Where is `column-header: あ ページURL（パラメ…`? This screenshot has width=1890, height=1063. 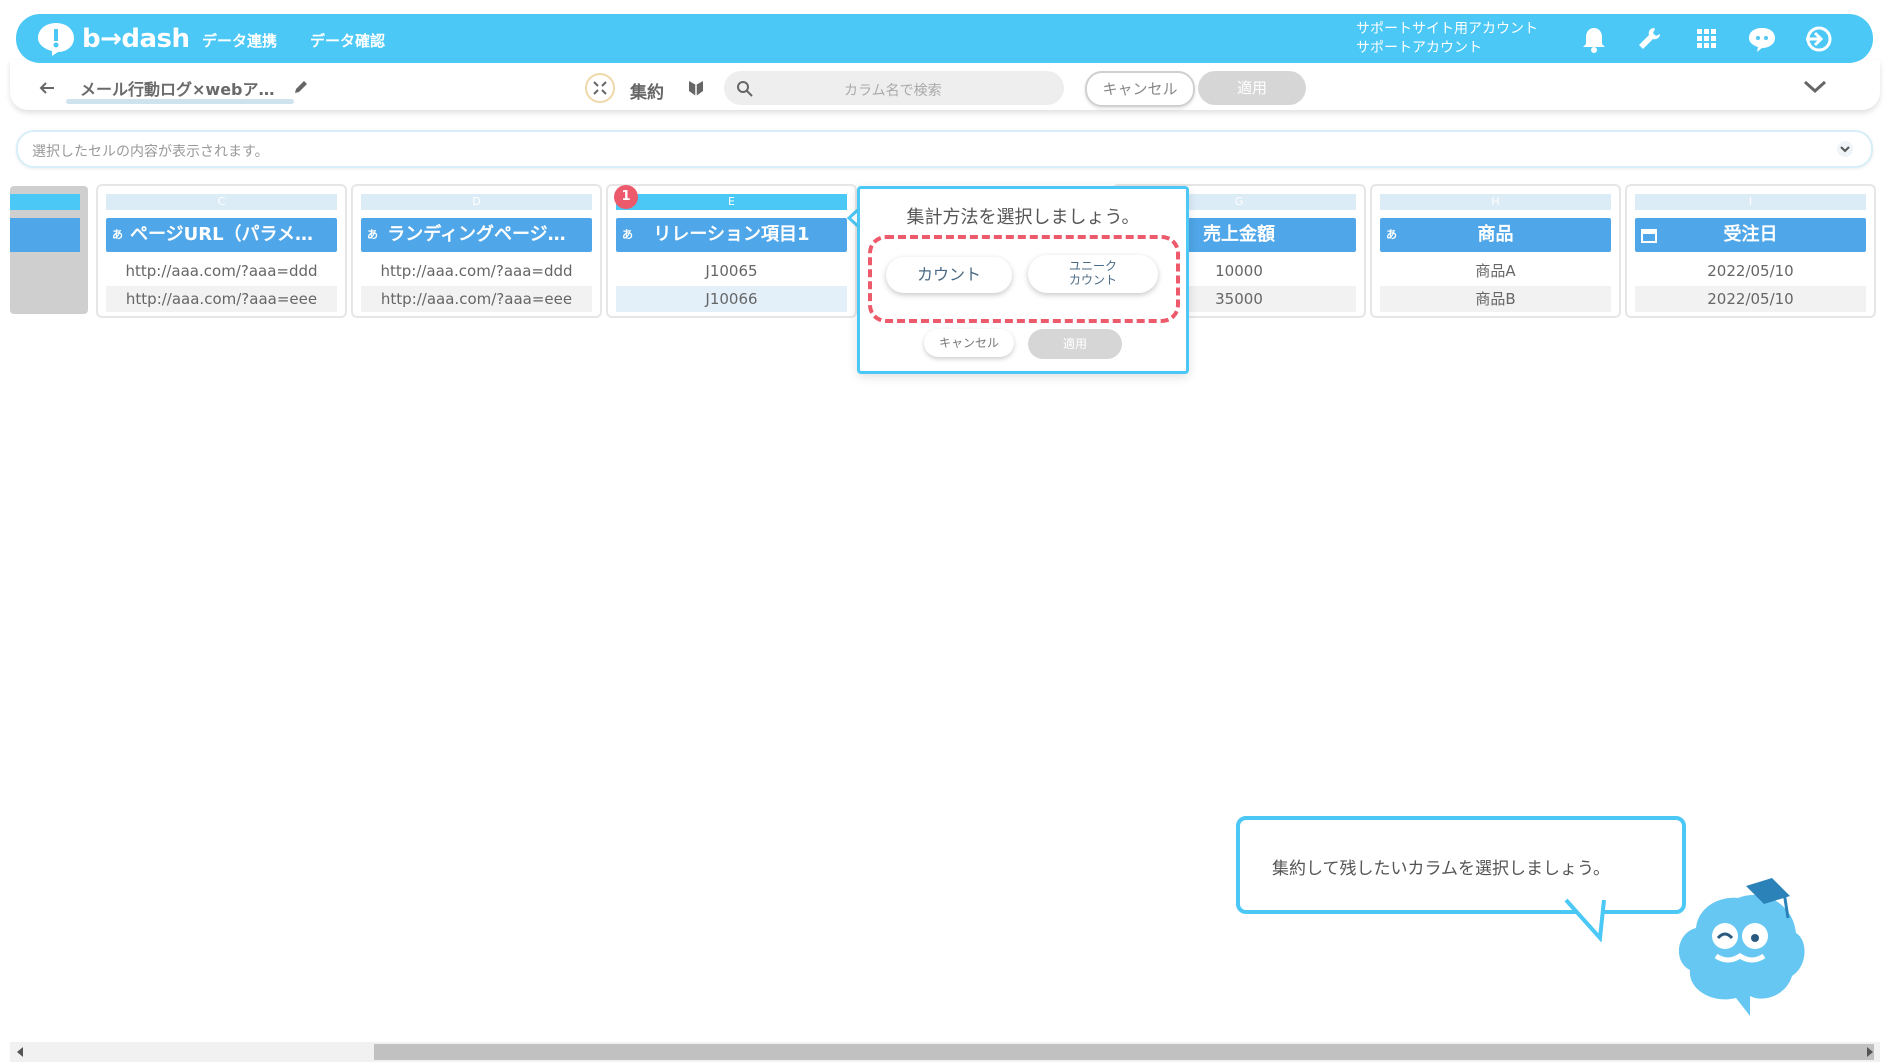 column-header: あ ページURL（パラメ… is located at coordinates (221, 235).